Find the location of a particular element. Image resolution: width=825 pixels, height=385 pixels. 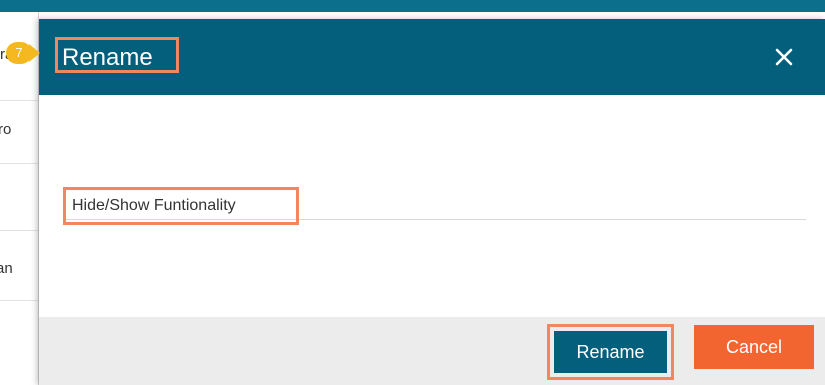

background-row-text: ro is located at coordinates (6, 129).